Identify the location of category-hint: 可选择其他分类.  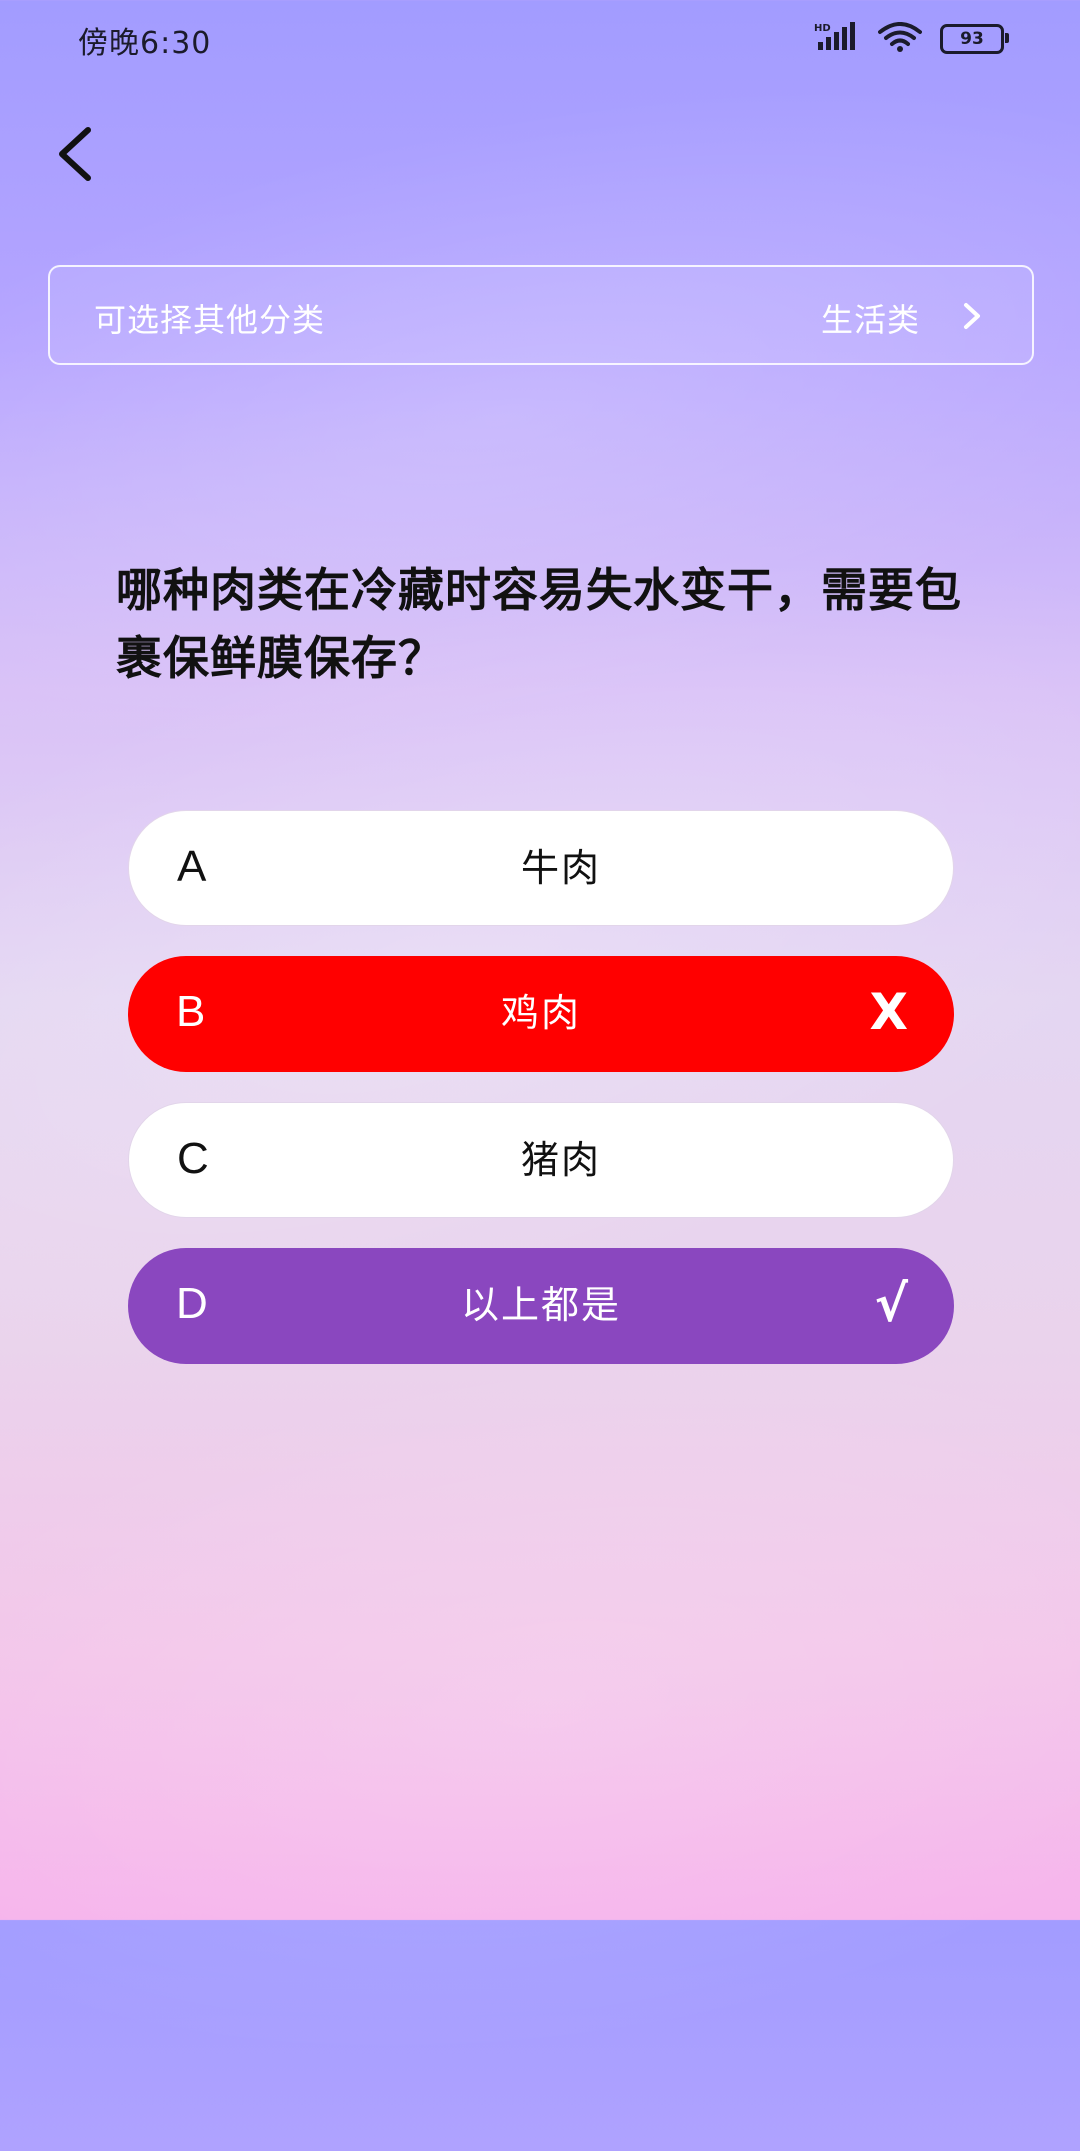
(210, 320).